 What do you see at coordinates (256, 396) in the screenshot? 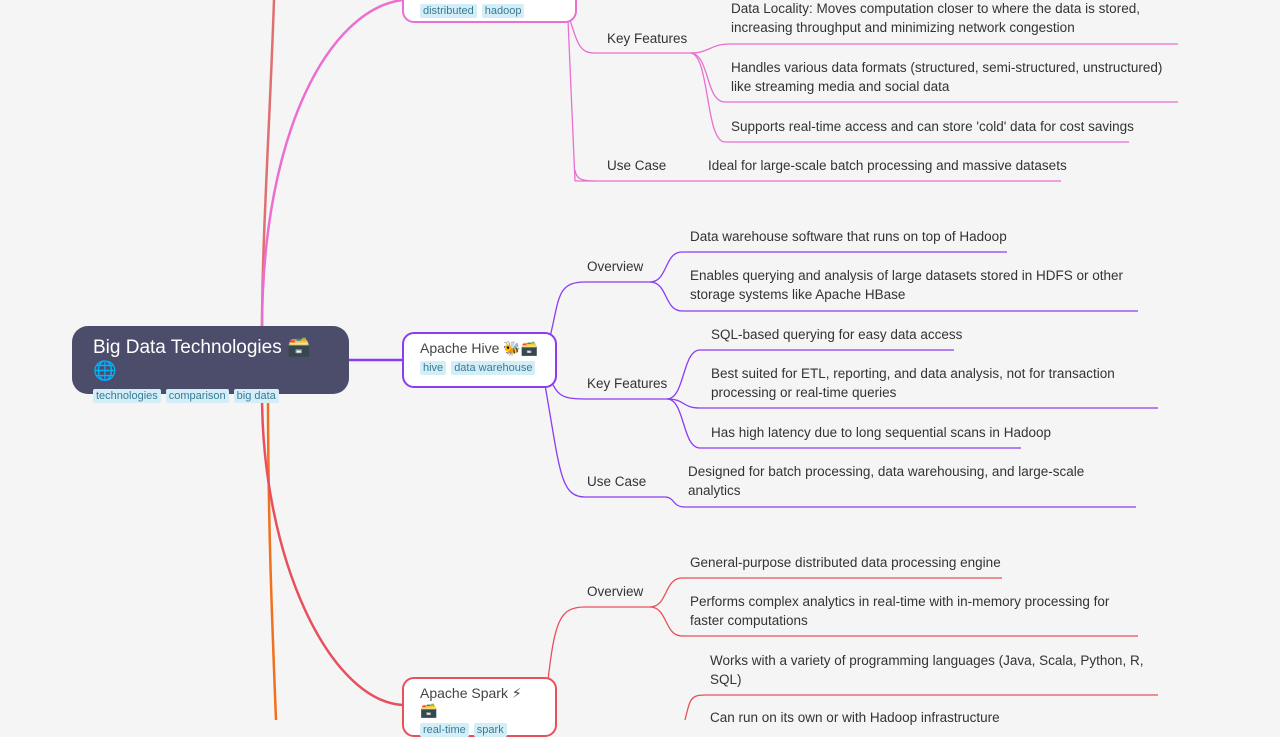
I see `tag: big data` at bounding box center [256, 396].